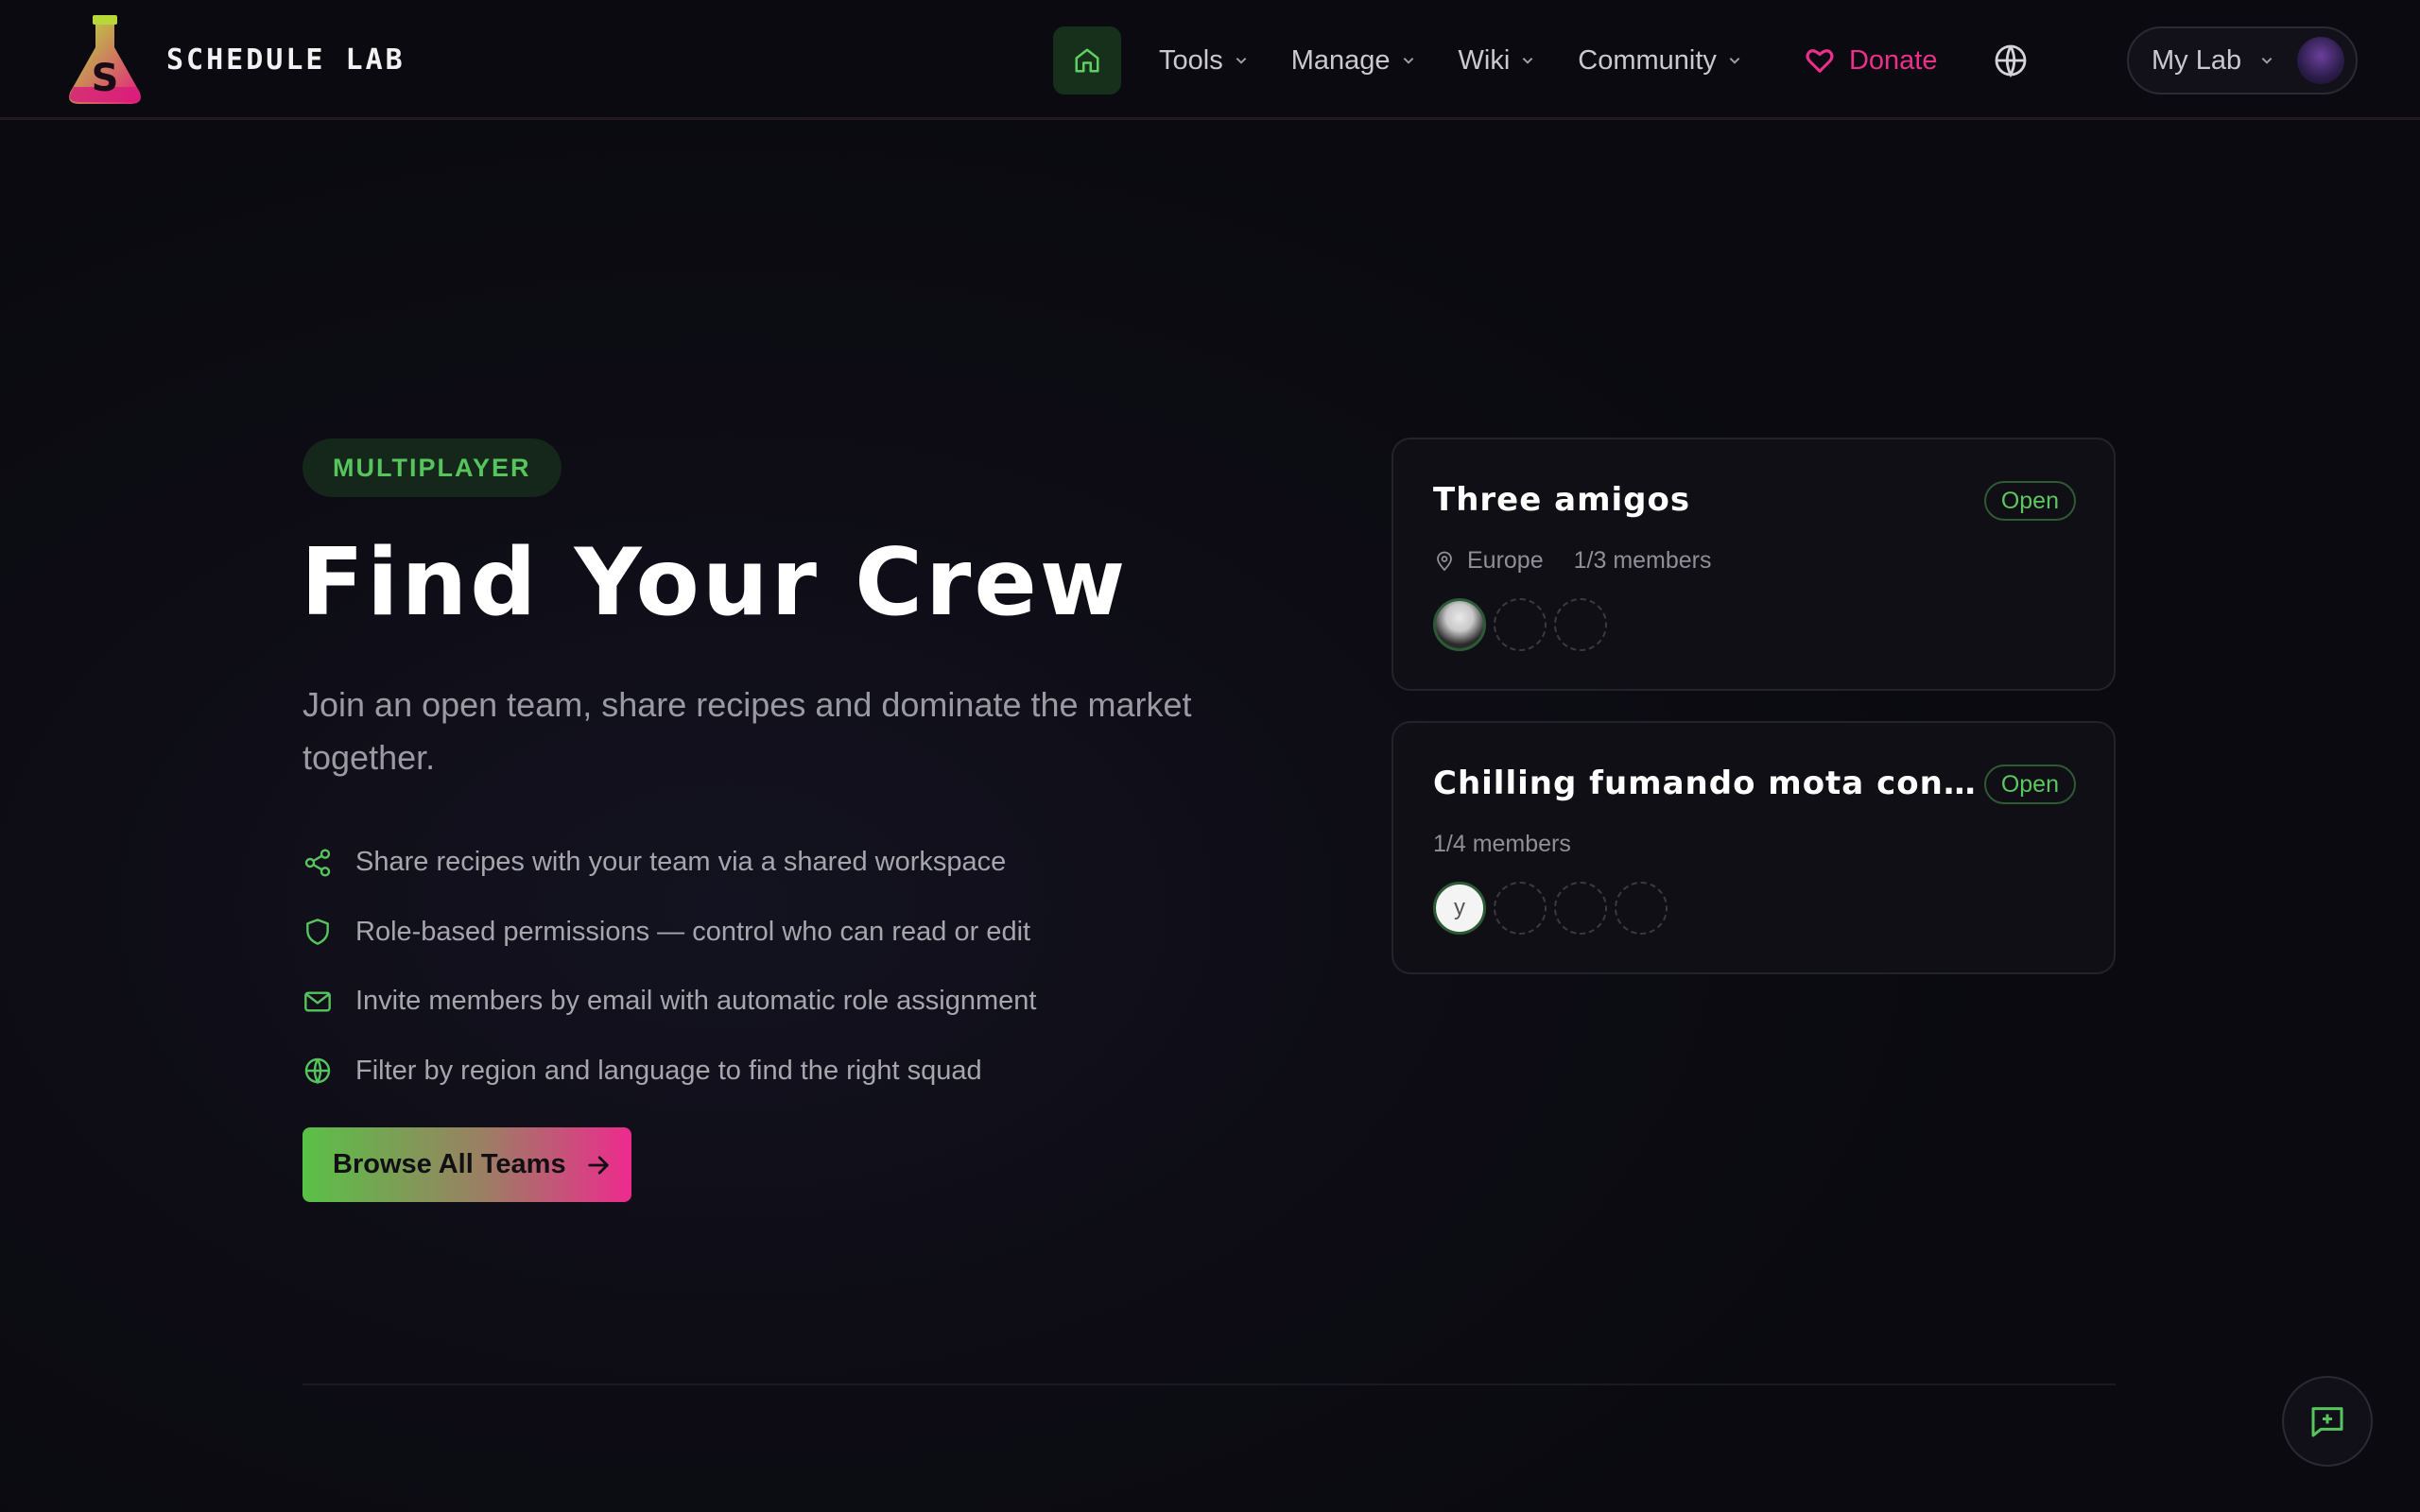 The width and height of the screenshot is (2420, 1512). I want to click on nav-manage: Manage, so click(1353, 61).